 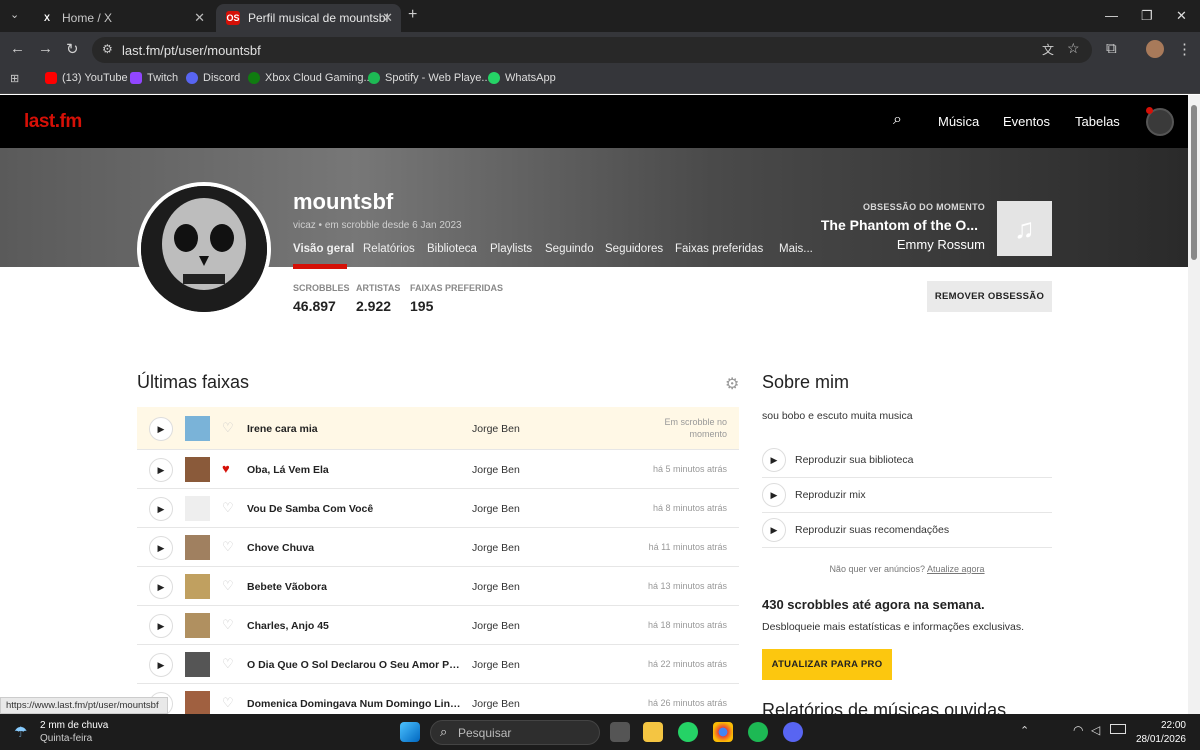 I want to click on reload-icon: ↻, so click(x=72, y=49).